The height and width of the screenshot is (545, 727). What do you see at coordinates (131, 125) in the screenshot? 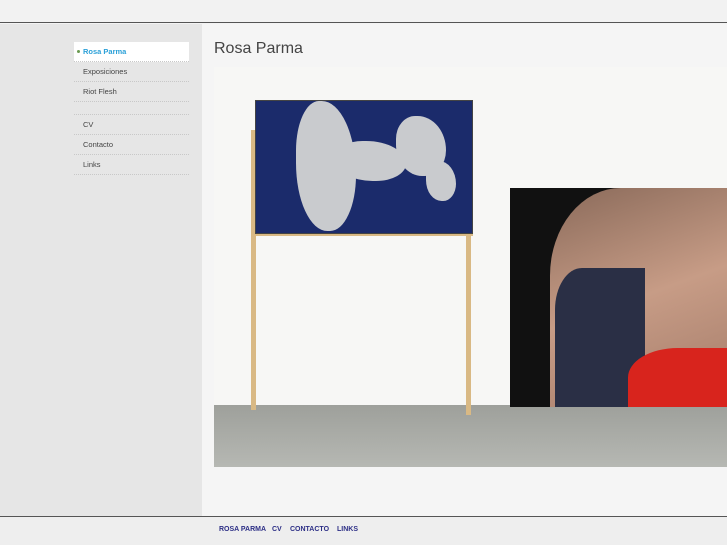
I see `nav-item-cv: CV` at bounding box center [131, 125].